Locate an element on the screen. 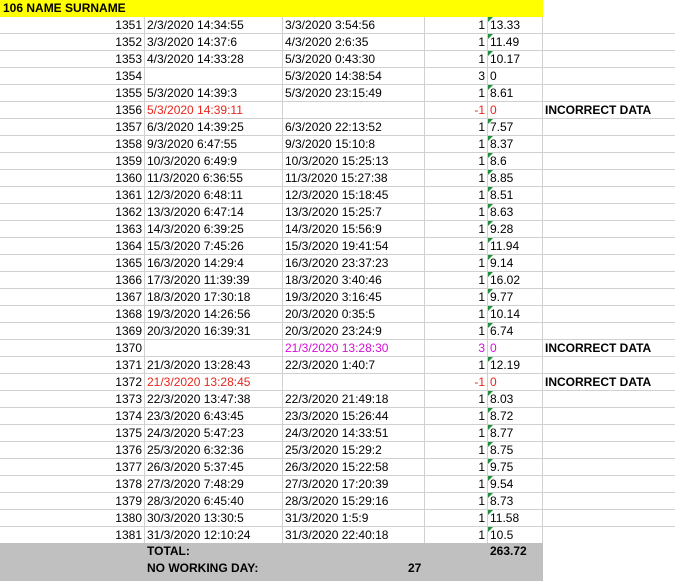 The width and height of the screenshot is (675, 581). row-number-cell: 1366 is located at coordinates (72, 280).